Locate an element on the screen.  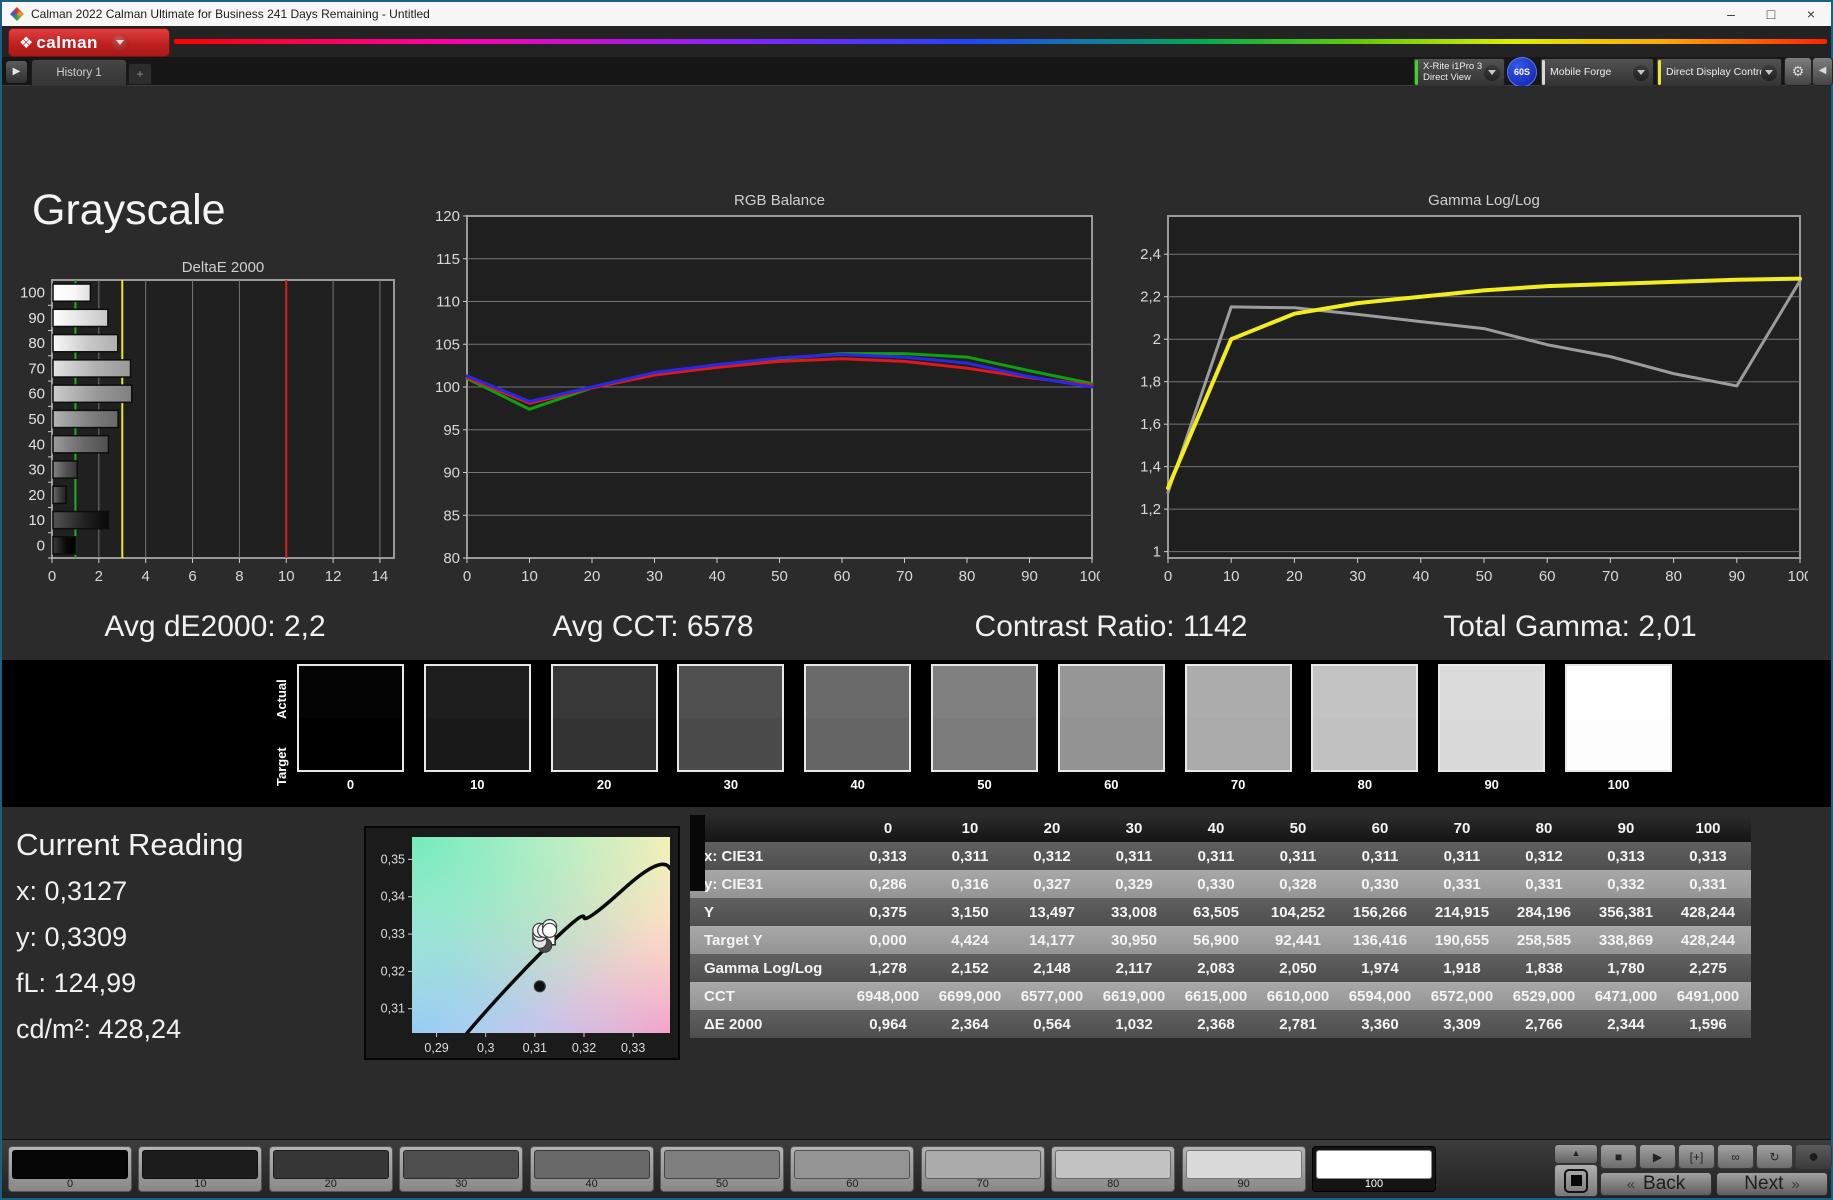
next-button: Next » is located at coordinates (1772, 1184).